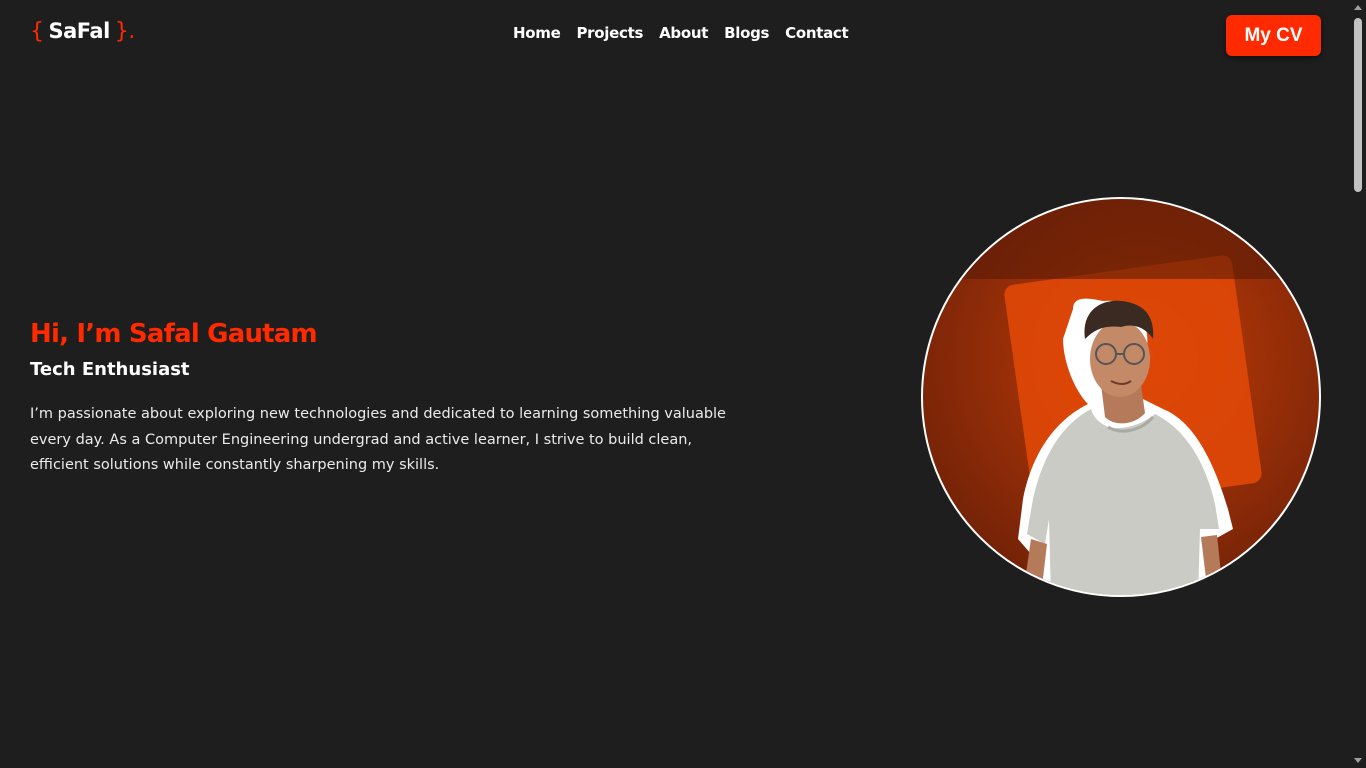 This screenshot has width=1366, height=768. I want to click on scroll-up-arrow-icon, so click(1358, 7).